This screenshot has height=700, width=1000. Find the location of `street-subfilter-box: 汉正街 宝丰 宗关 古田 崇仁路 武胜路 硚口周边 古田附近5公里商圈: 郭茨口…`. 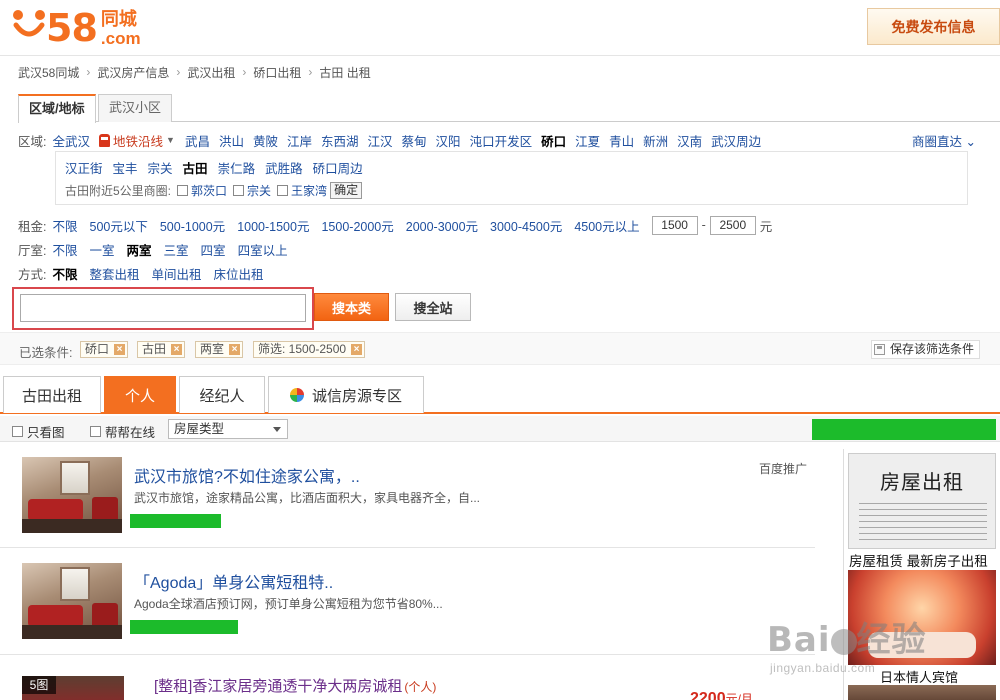

street-subfilter-box: 汉正街 宝丰 宗关 古田 崇仁路 武胜路 硚口周边 古田附近5公里商圈: 郭茨口… is located at coordinates (511, 178).